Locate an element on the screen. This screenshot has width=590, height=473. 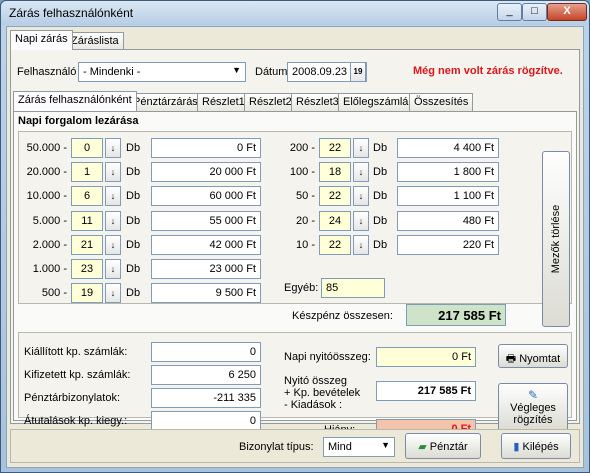
right-denom-label: 200 - is located at coordinates (302, 148).